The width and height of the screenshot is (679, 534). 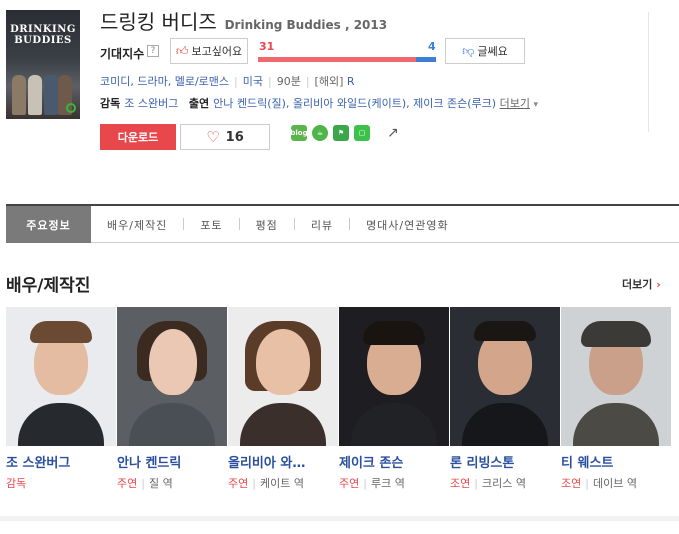 What do you see at coordinates (322, 224) in the screenshot?
I see `tab-review: 리뷰` at bounding box center [322, 224].